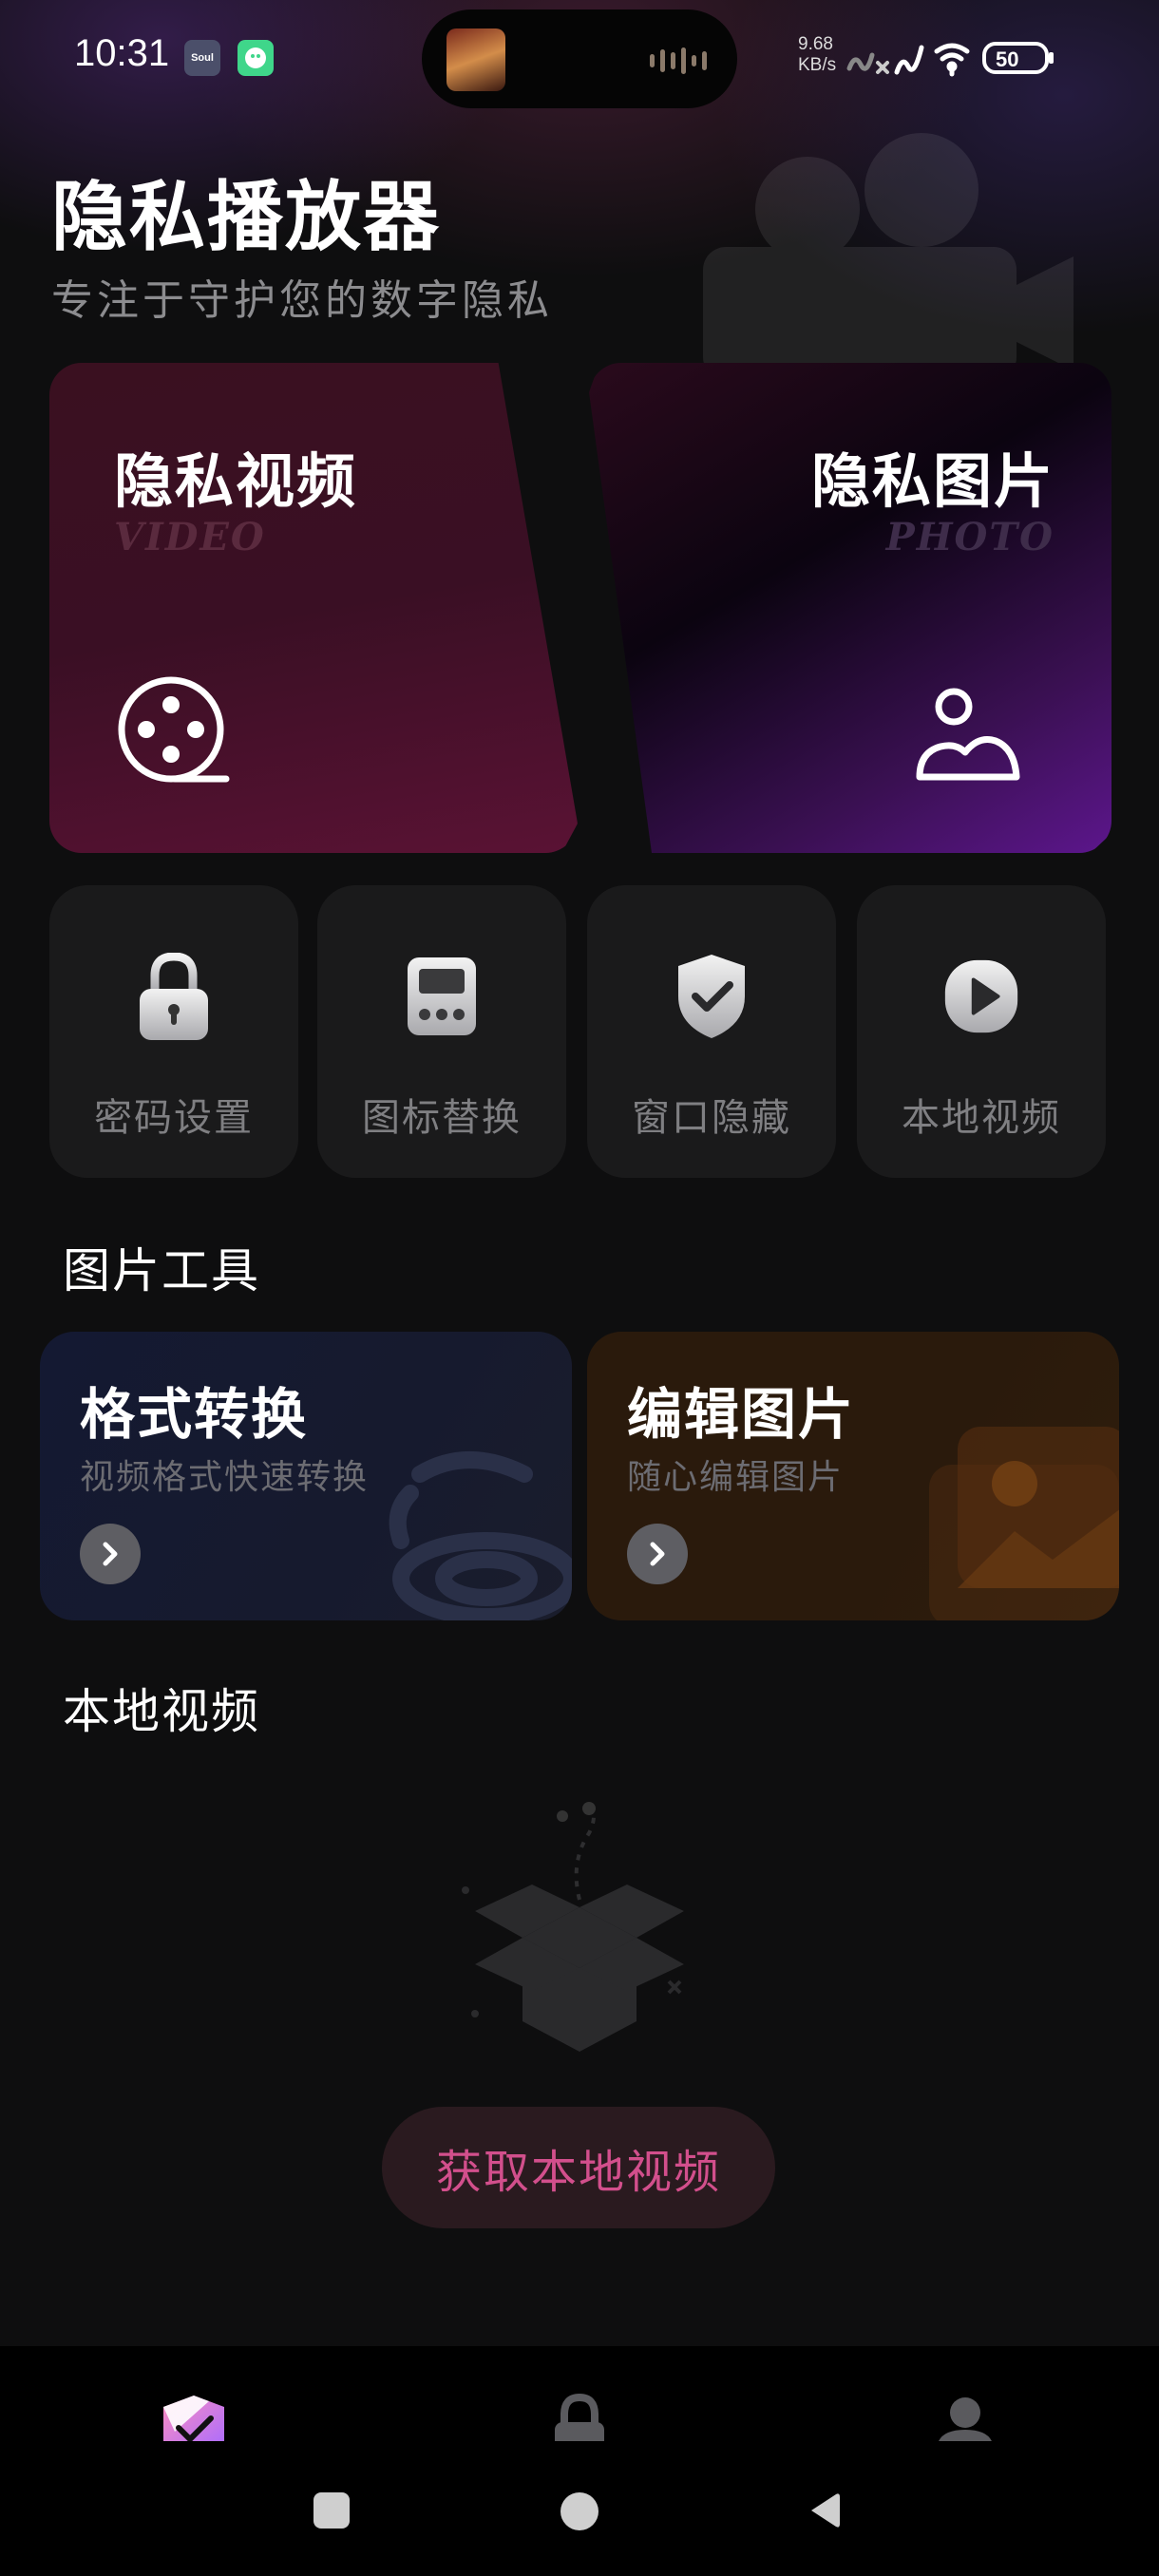 This screenshot has width=1159, height=2576. Describe the element at coordinates (882, 67) in the screenshot. I see `signal-x-icon` at that location.